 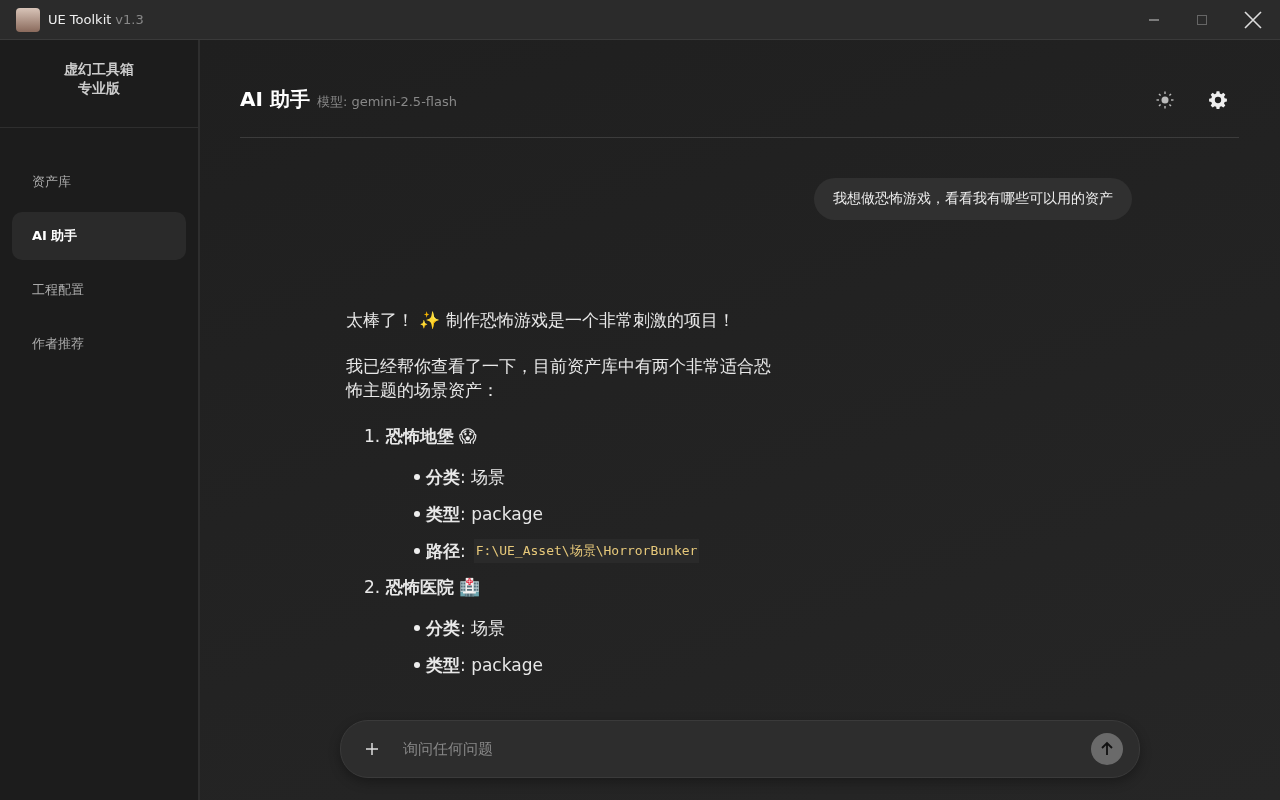 I want to click on sidebar-item: 资产库, so click(x=99, y=182).